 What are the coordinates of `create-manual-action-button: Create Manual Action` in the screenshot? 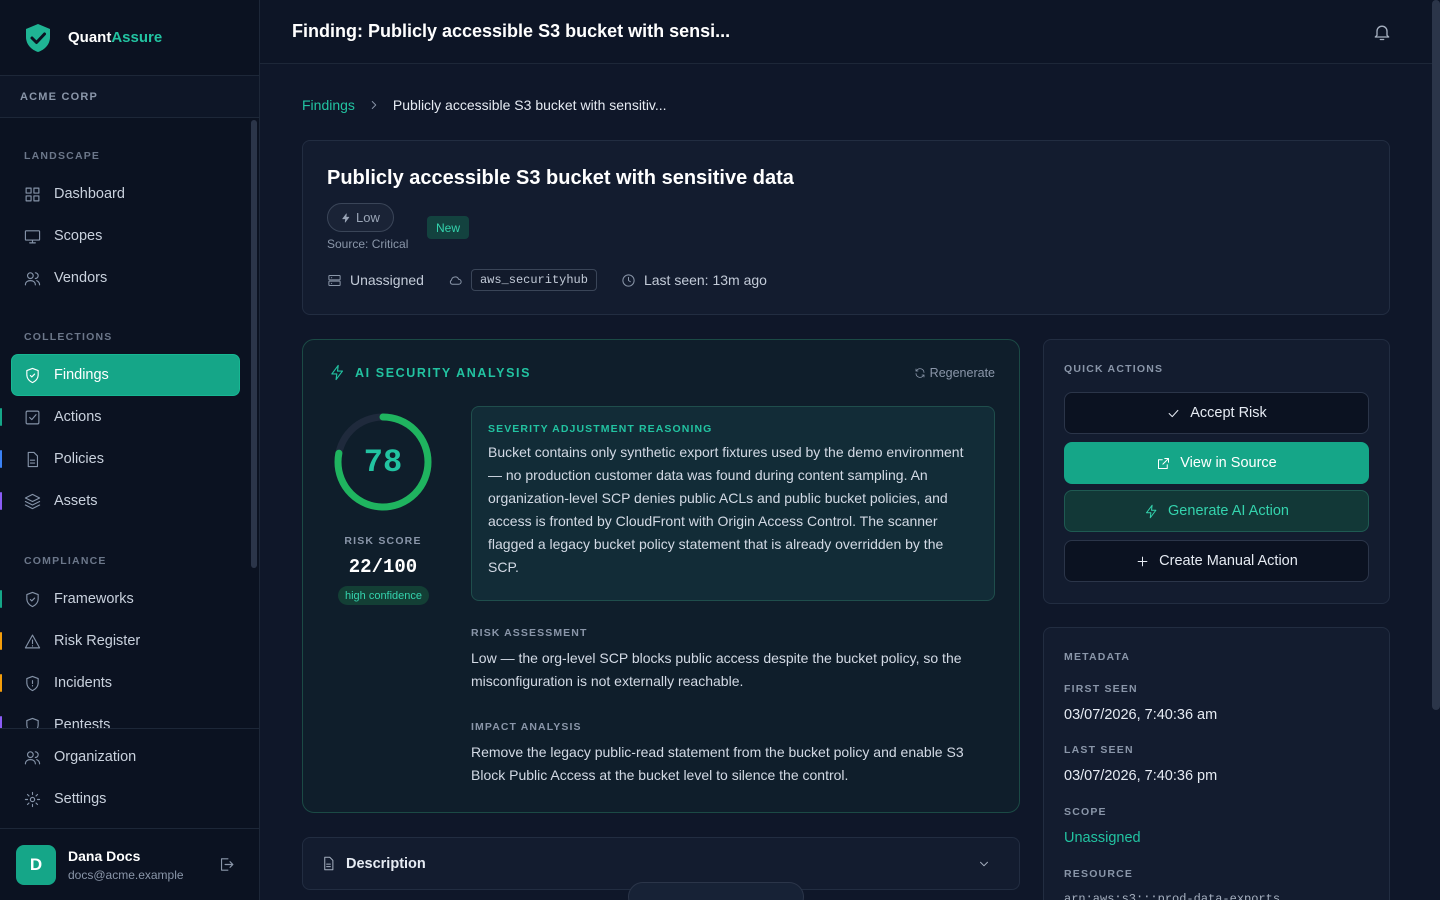 It's located at (1216, 561).